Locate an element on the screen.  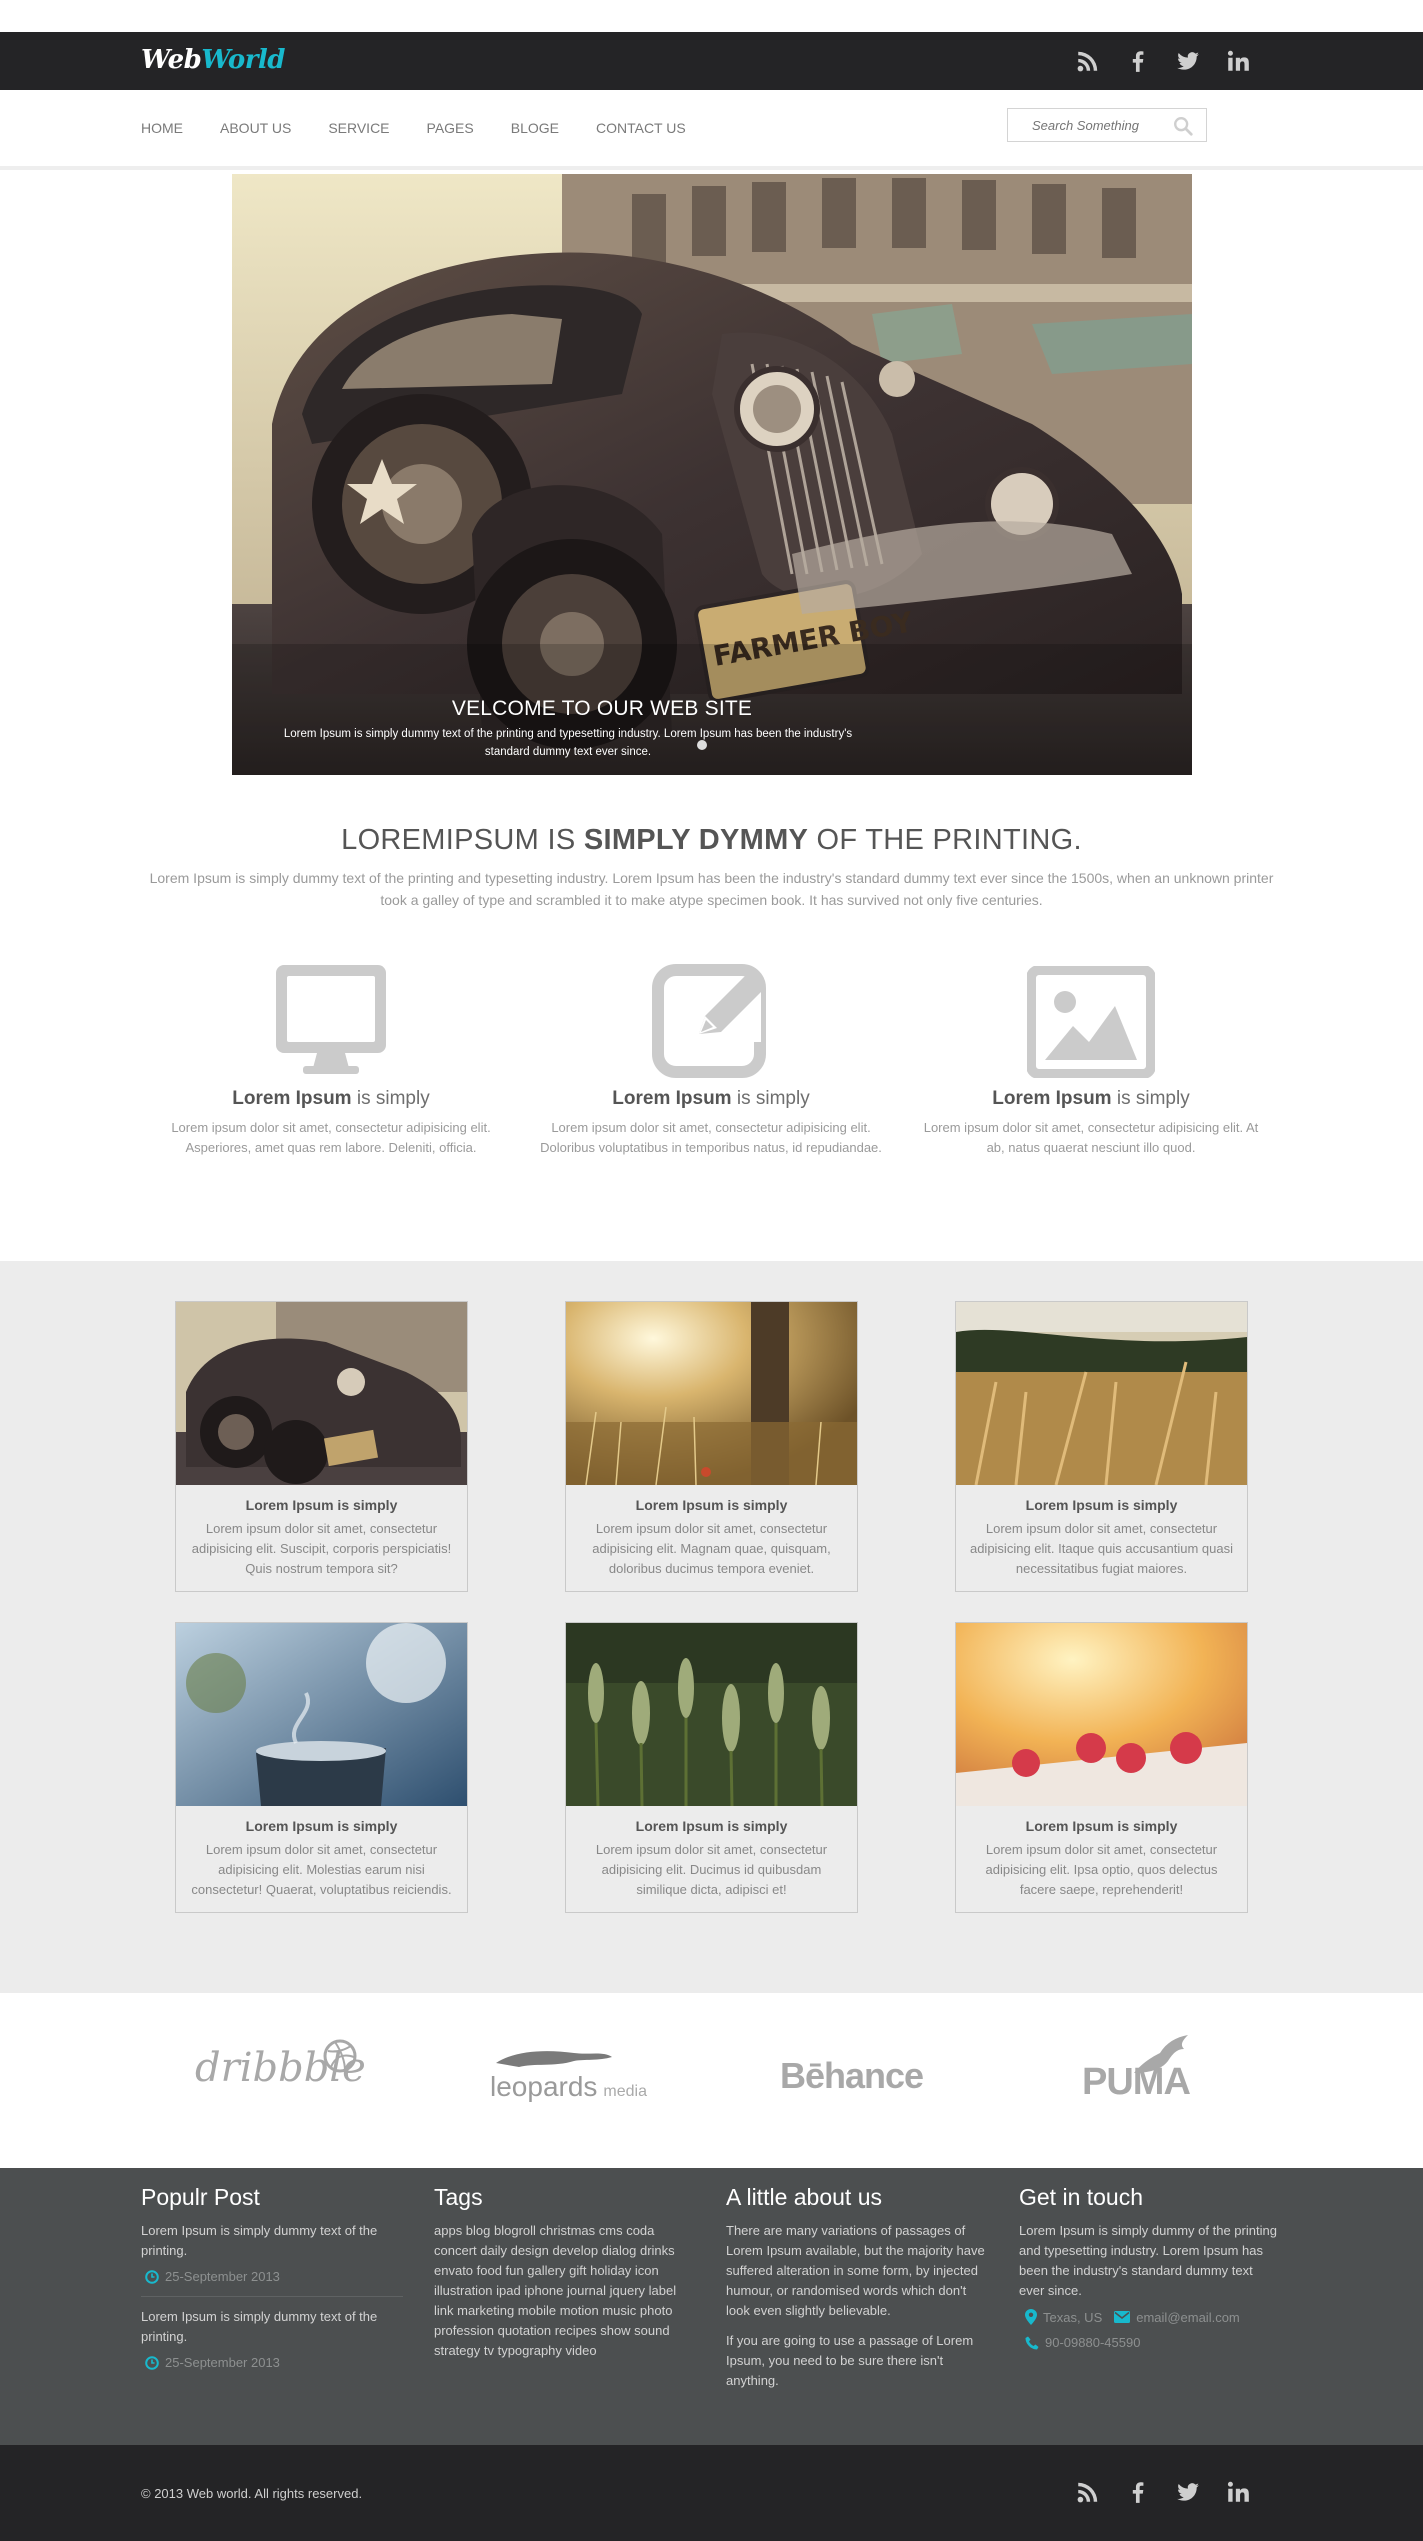
nav-item-contact-us: CONTACT US is located at coordinates (641, 128).